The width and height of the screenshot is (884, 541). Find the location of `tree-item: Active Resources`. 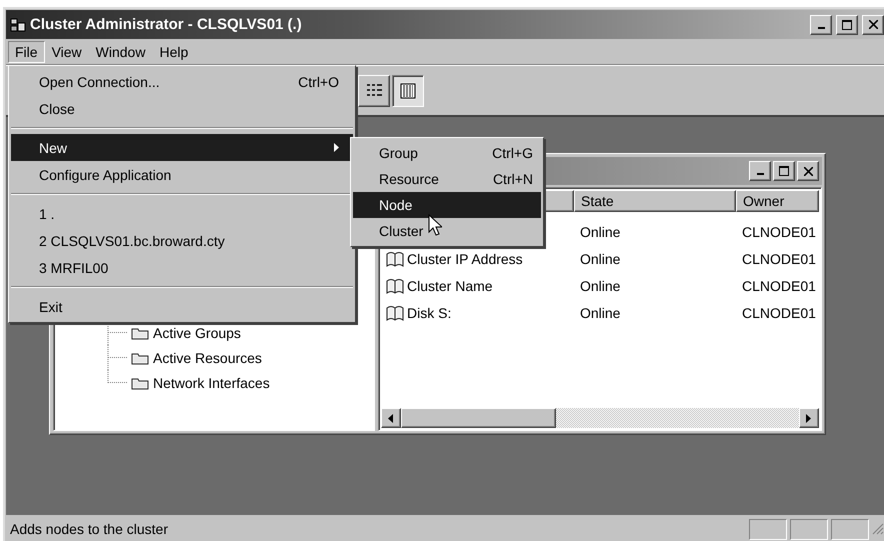

tree-item: Active Resources is located at coordinates (207, 358).